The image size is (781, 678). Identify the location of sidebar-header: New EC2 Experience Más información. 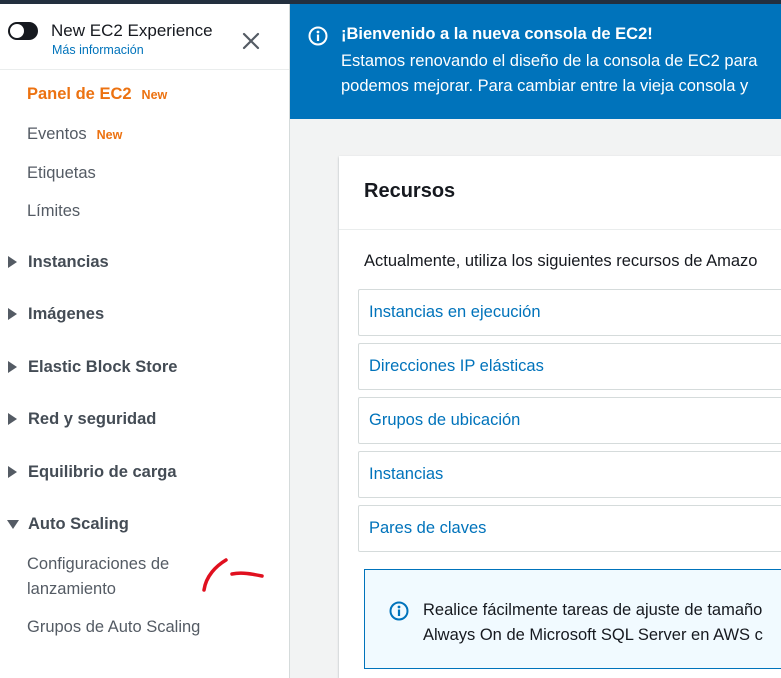
(144, 37).